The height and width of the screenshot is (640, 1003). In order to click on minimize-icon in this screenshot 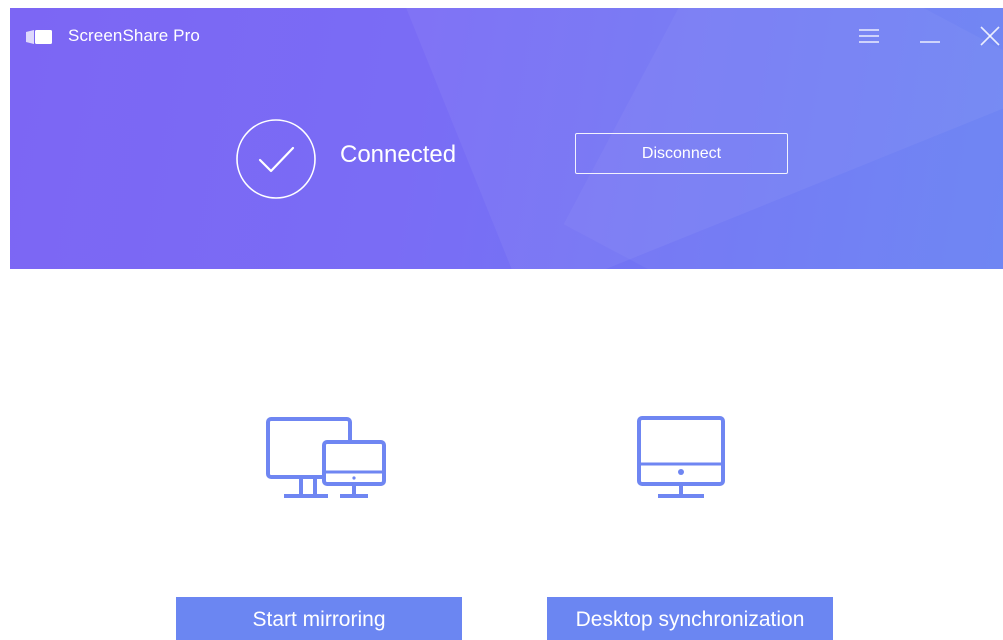, I will do `click(930, 42)`.